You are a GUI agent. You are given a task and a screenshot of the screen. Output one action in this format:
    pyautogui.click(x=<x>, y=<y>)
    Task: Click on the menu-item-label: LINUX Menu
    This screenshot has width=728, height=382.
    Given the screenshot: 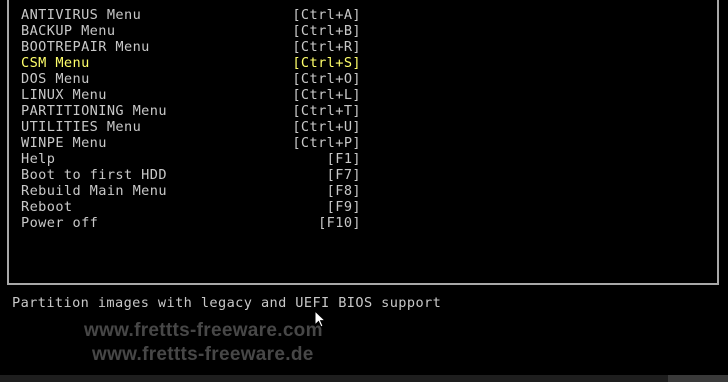 What is the action you would take?
    pyautogui.click(x=64, y=95)
    